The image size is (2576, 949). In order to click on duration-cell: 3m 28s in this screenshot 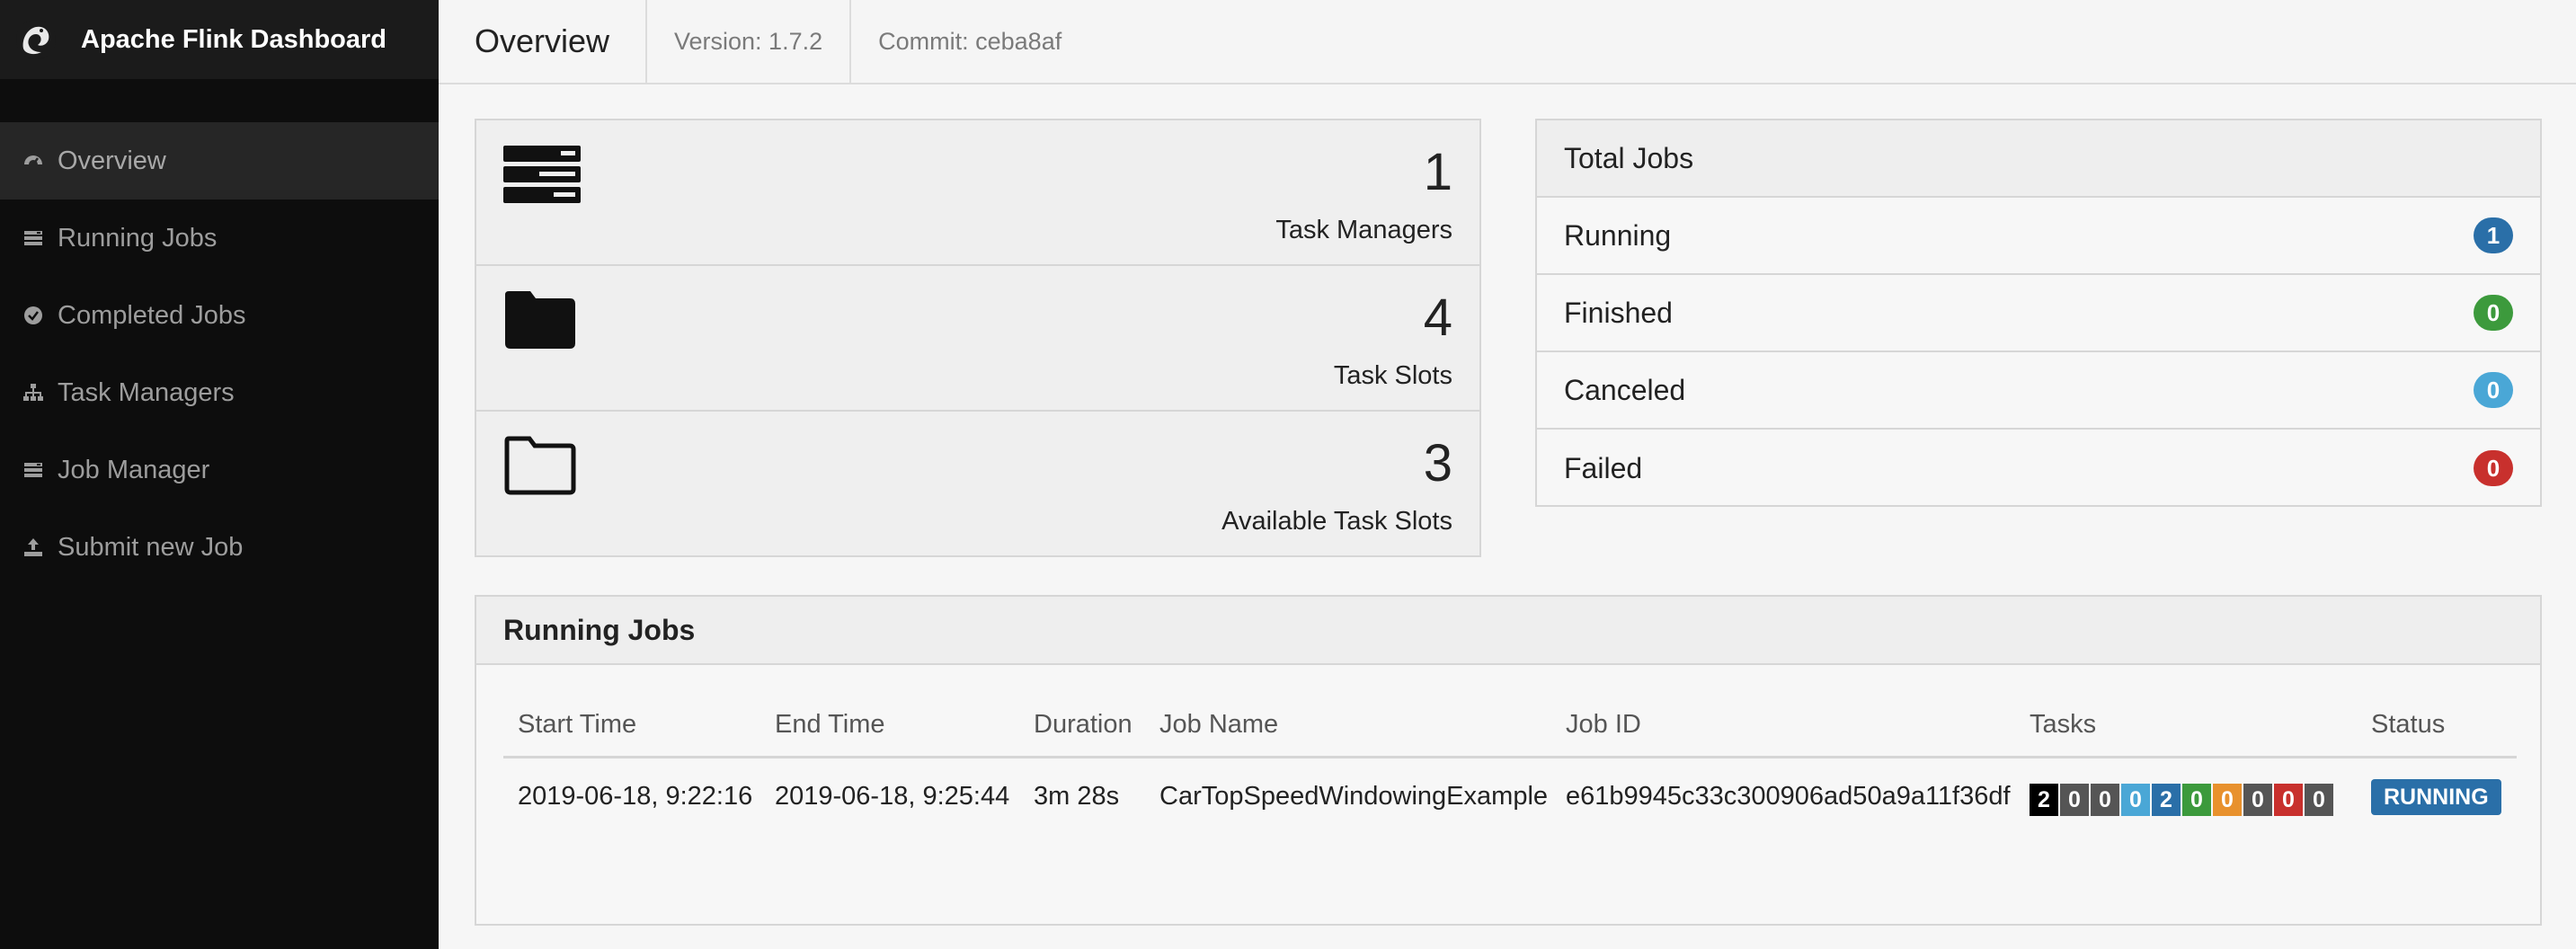, I will do `click(1077, 796)`.